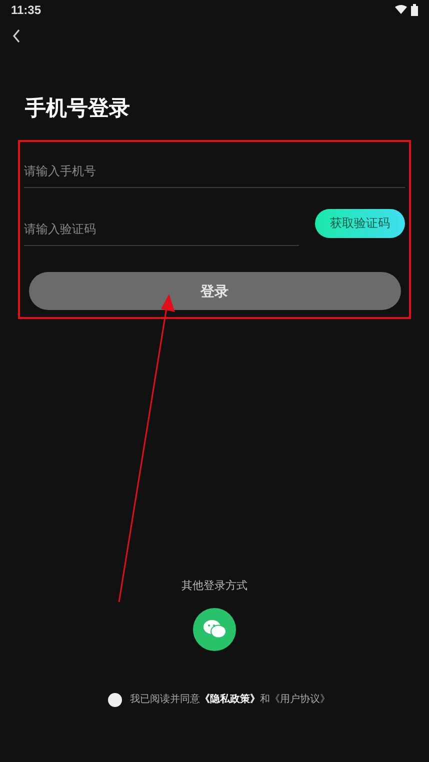  Describe the element at coordinates (214, 171) in the screenshot. I see `phone-input-field: 请输入手机号` at that location.